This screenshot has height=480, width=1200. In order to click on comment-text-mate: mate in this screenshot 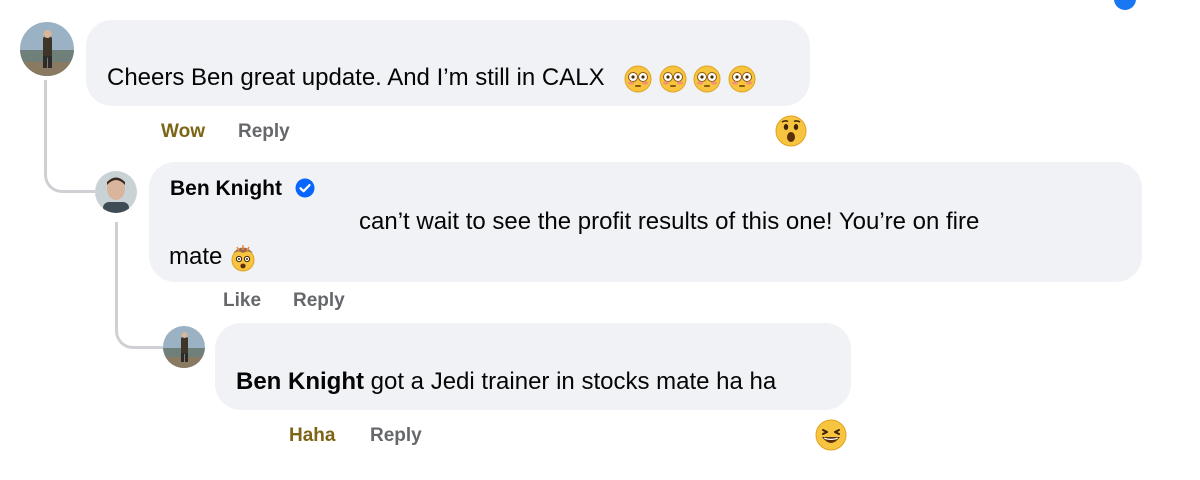, I will do `click(196, 256)`.